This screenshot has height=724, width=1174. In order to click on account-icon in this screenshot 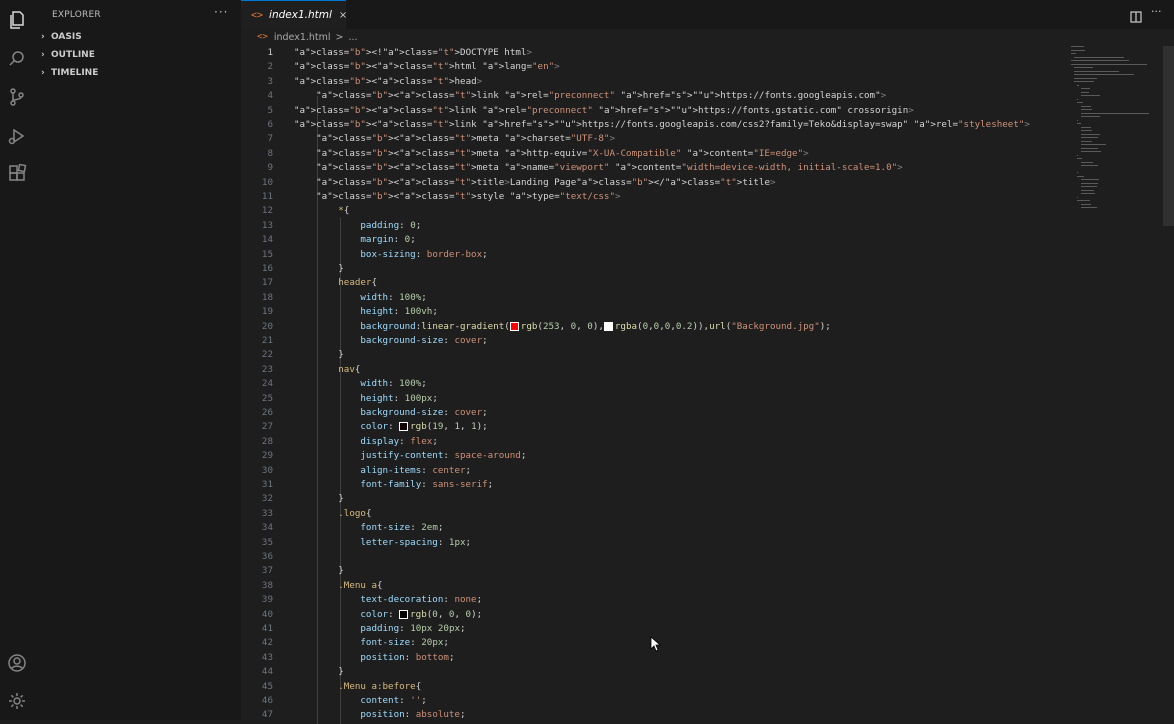, I will do `click(17, 663)`.